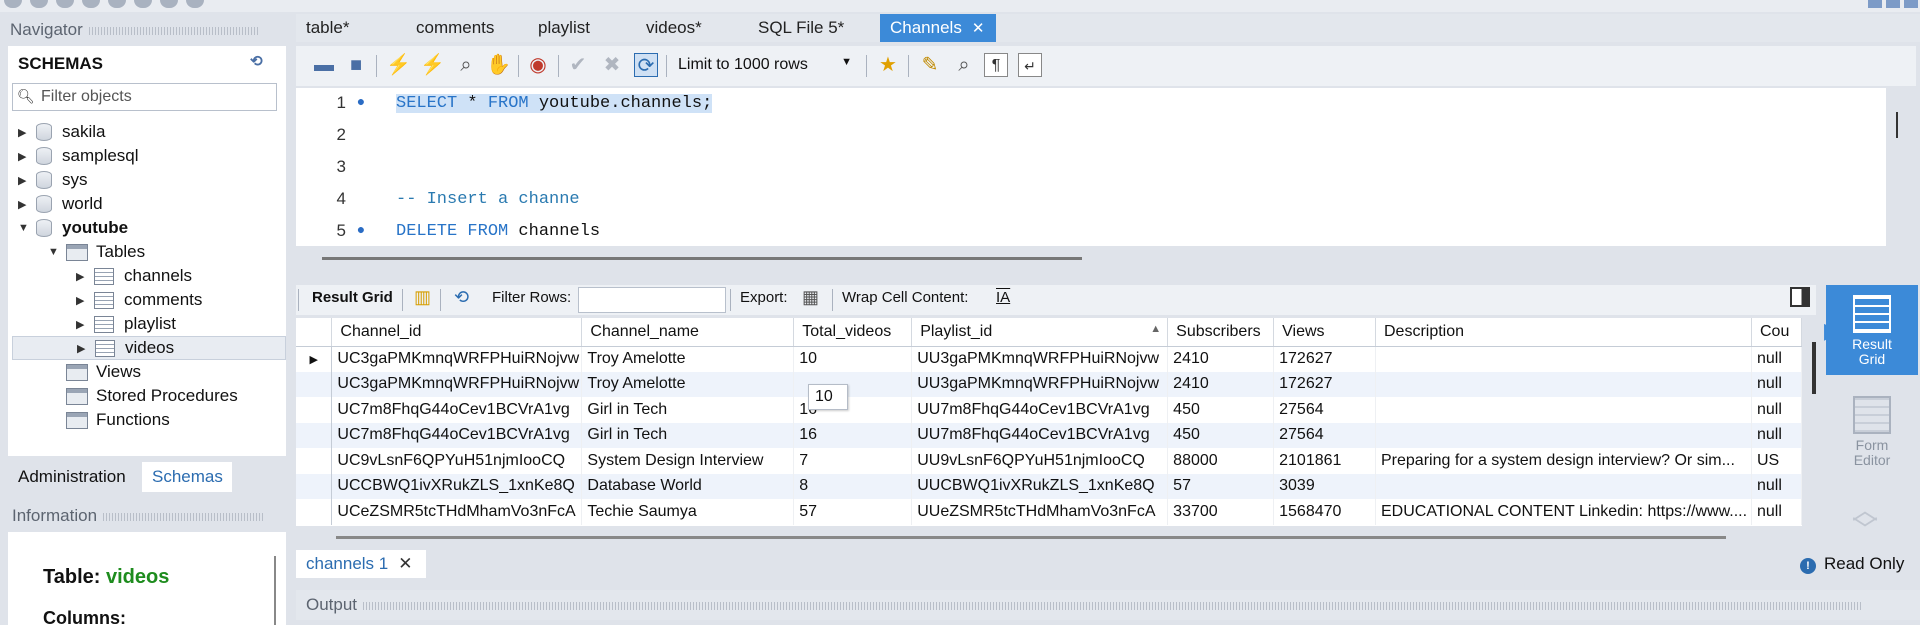 The width and height of the screenshot is (1920, 625). I want to click on execute-lightning-icon: ⚡, so click(398, 65).